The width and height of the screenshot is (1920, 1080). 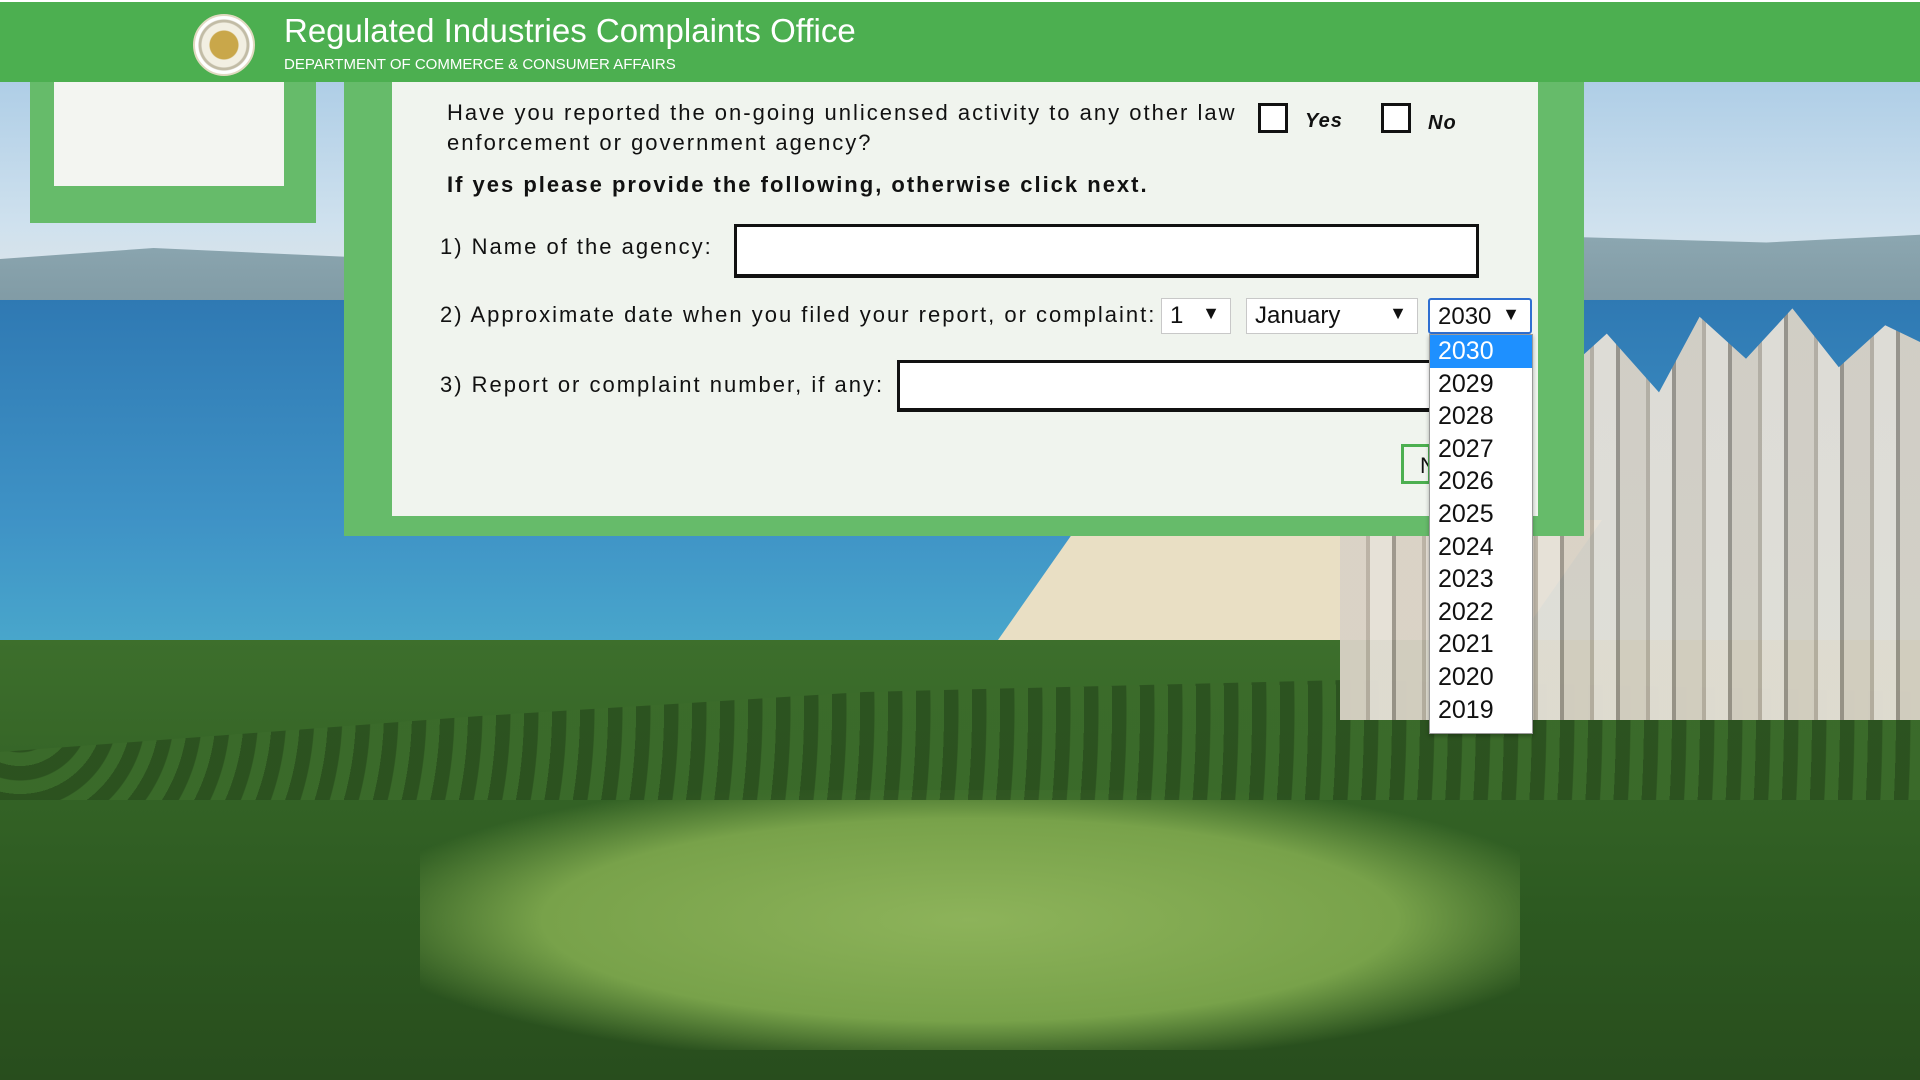 I want to click on month-select: January ▼, so click(x=1332, y=316).